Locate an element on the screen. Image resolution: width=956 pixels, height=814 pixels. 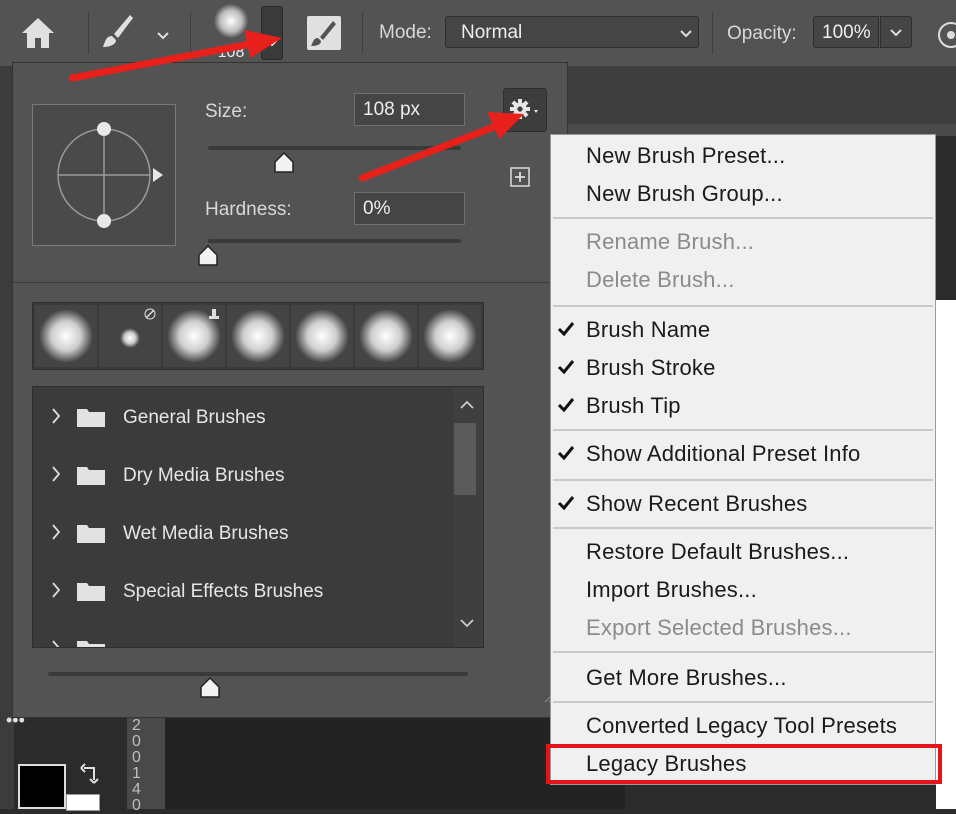
pen-pressure-badge-icon is located at coordinates (150, 314).